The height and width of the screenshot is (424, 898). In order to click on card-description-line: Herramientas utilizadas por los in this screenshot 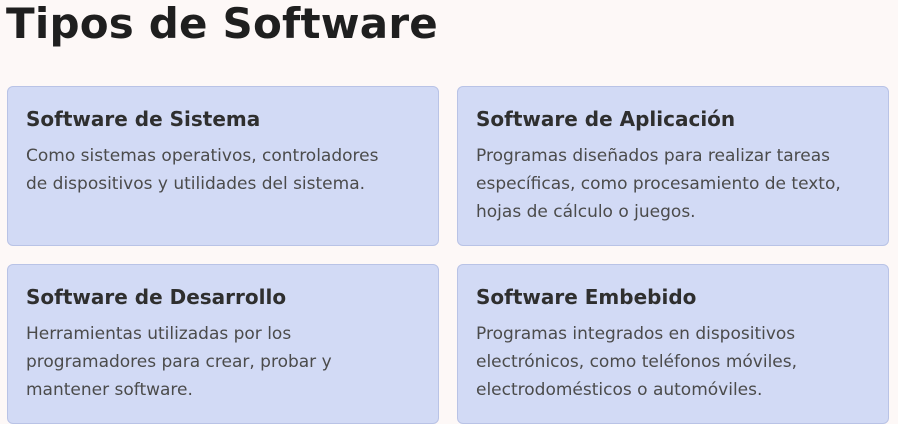, I will do `click(159, 334)`.